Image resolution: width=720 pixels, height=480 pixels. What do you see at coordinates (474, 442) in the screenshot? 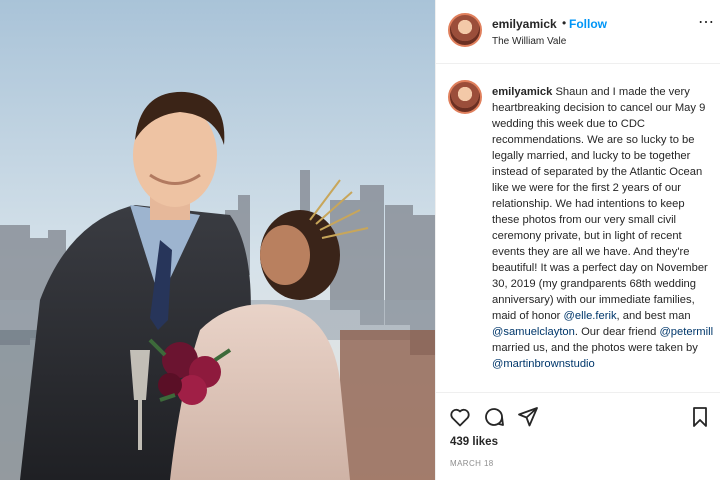
I see `like-count: 439 likes` at bounding box center [474, 442].